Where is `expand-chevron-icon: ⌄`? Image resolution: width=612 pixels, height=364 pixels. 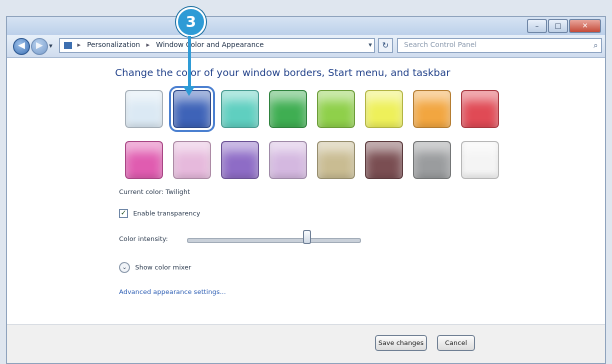
expand-chevron-icon: ⌄ is located at coordinates (124, 267).